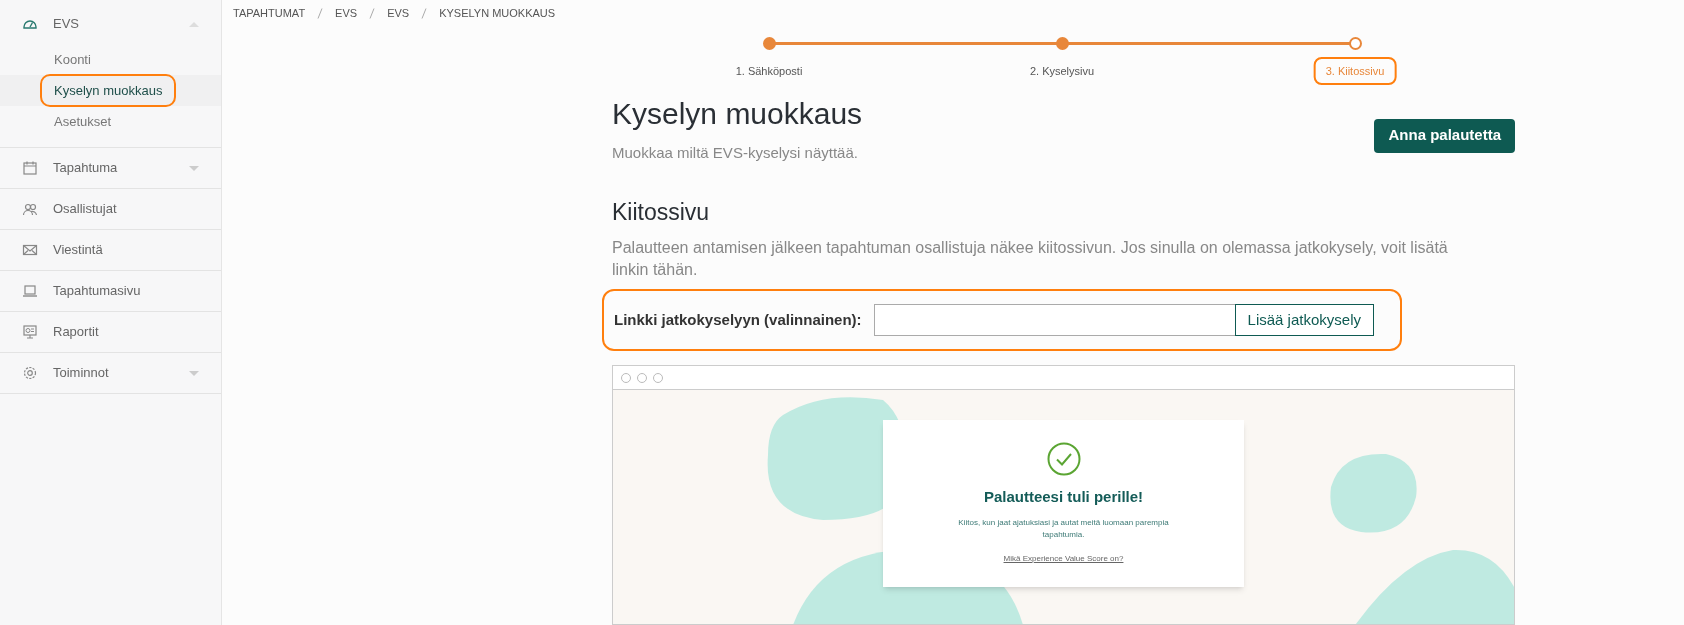  What do you see at coordinates (108, 90) in the screenshot?
I see `sidebar-subitem: Kyselyn muokkaus` at bounding box center [108, 90].